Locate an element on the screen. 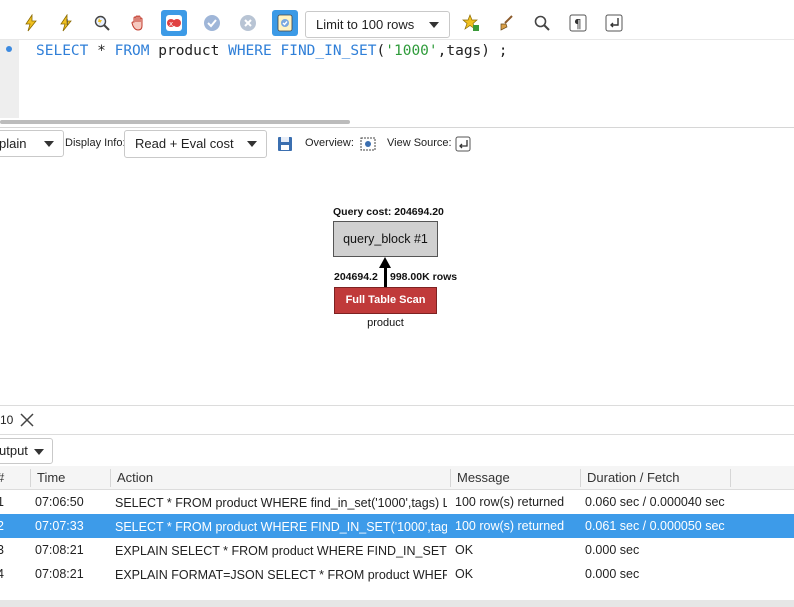 This screenshot has height=607, width=794. close-icon is located at coordinates (27, 421).